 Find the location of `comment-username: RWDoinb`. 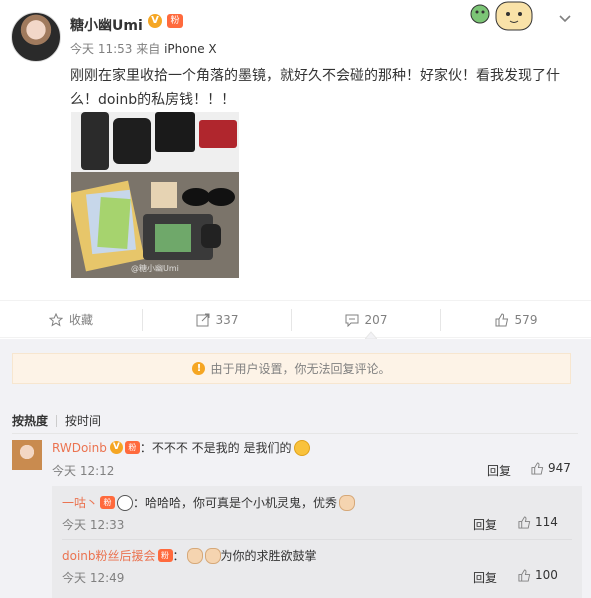

comment-username: RWDoinb is located at coordinates (79, 448).